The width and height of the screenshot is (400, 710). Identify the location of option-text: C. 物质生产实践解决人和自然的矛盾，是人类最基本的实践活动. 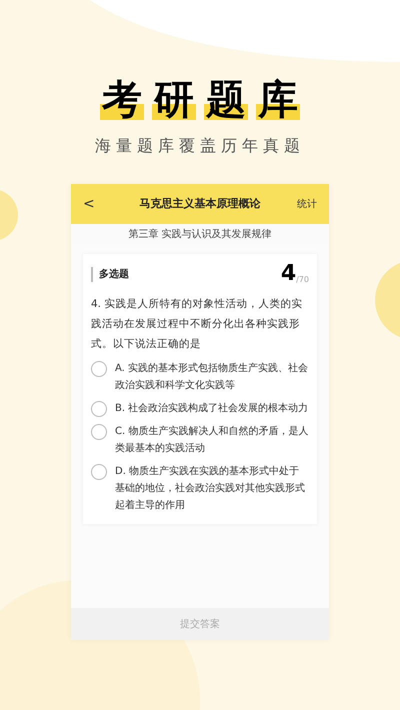
(212, 440).